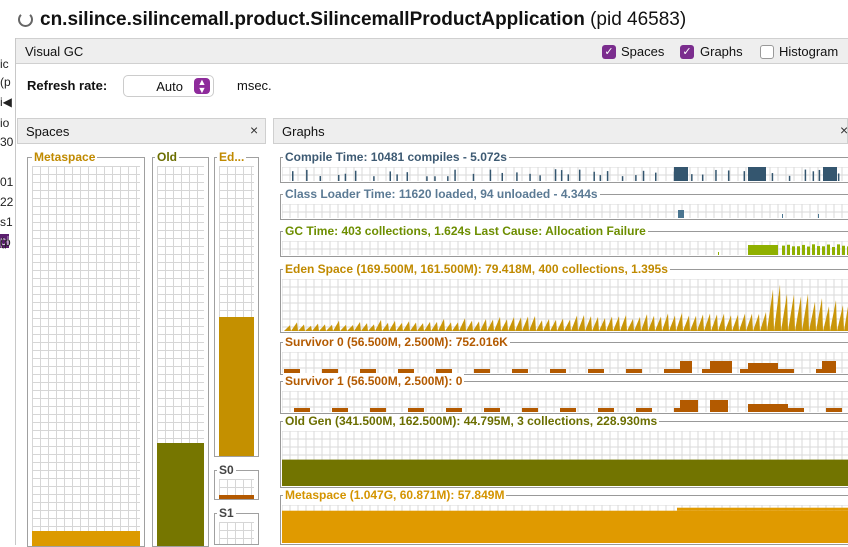 The image size is (848, 547). What do you see at coordinates (762, 509) in the screenshot?
I see `graph-area` at bounding box center [762, 509].